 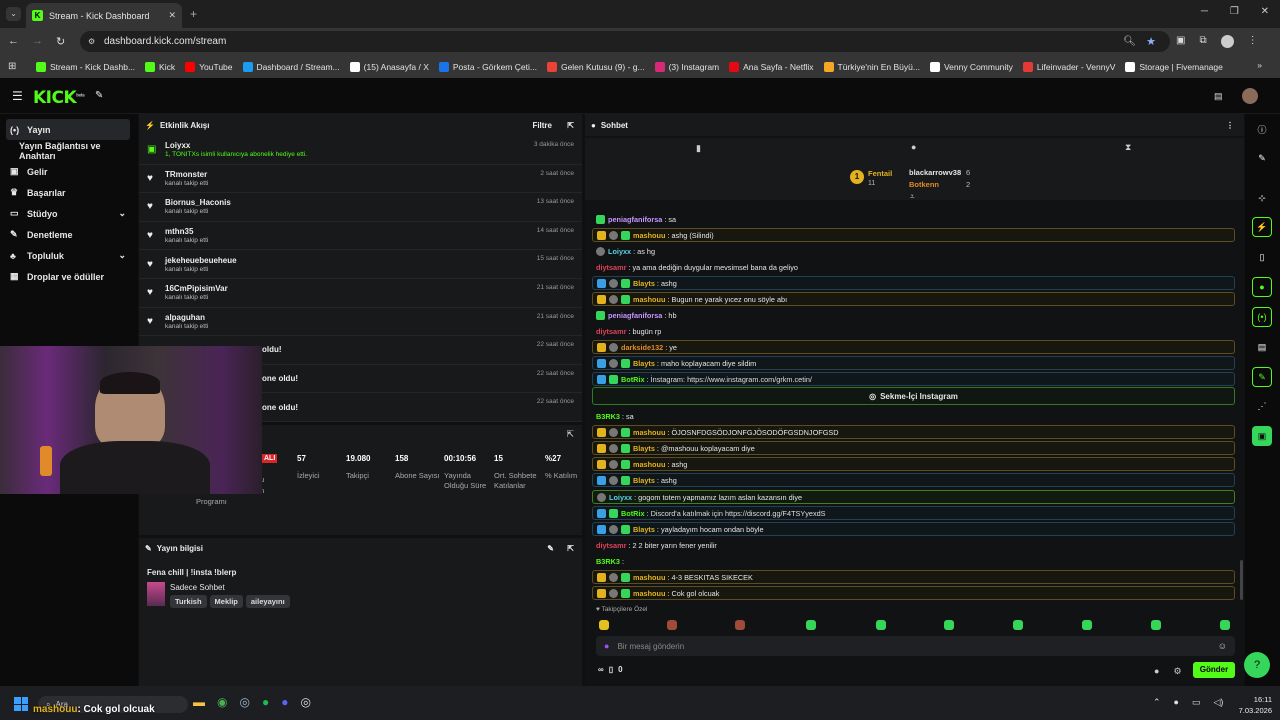 What do you see at coordinates (913, 147) in the screenshot?
I see `chat-bubble-icon: ●` at bounding box center [913, 147].